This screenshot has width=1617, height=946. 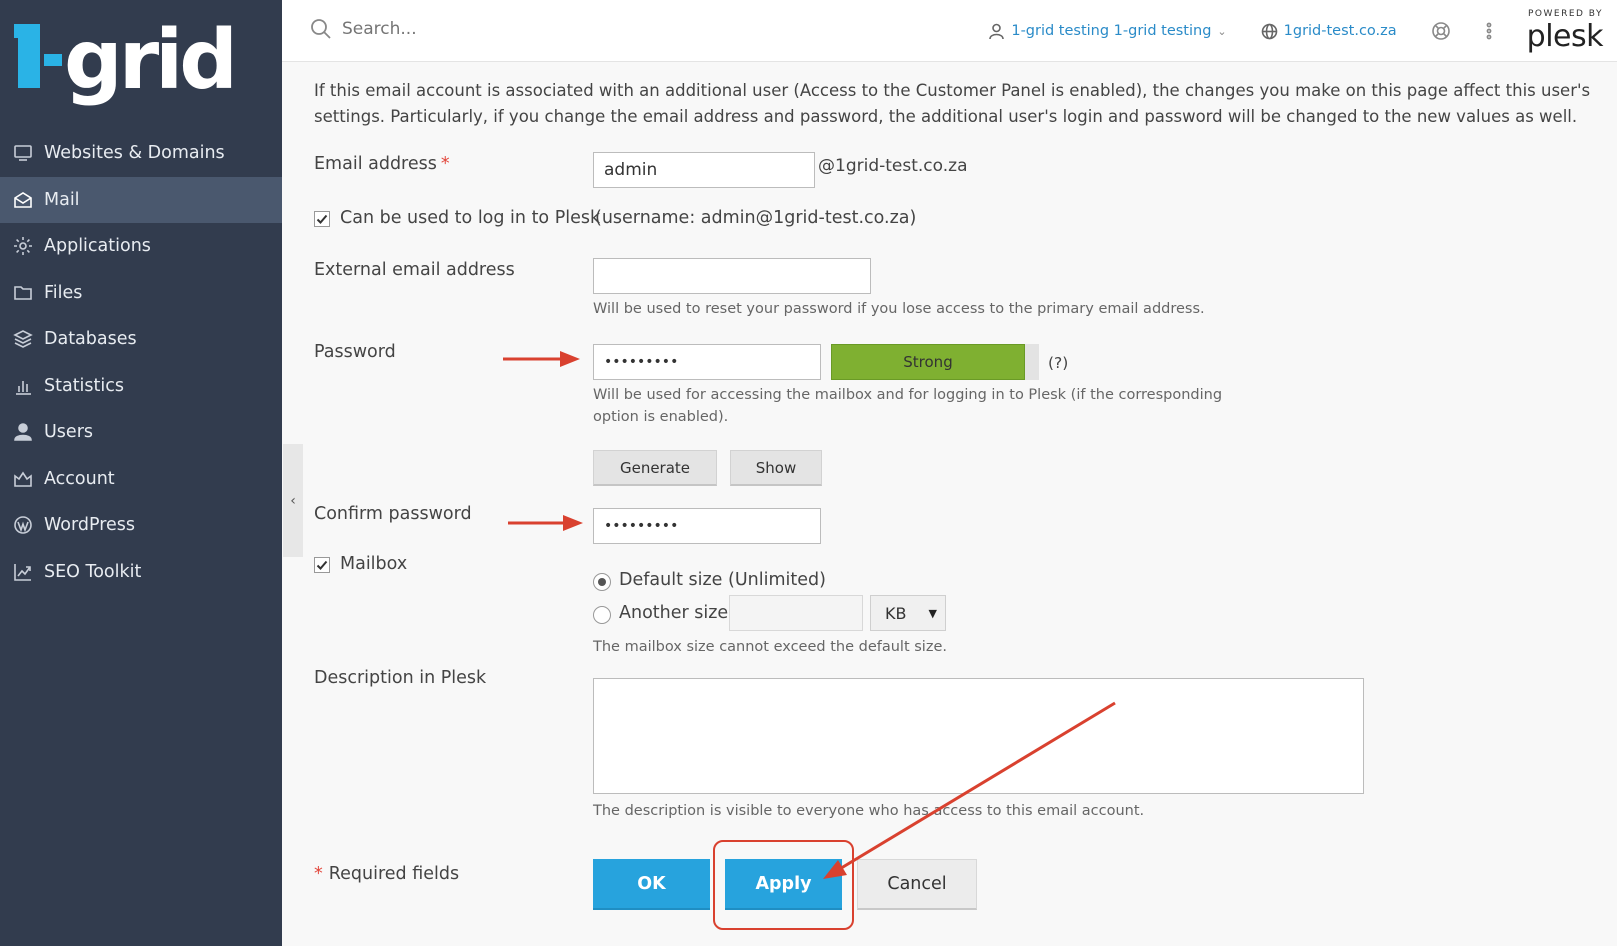 I want to click on more-options-button, so click(x=1489, y=31).